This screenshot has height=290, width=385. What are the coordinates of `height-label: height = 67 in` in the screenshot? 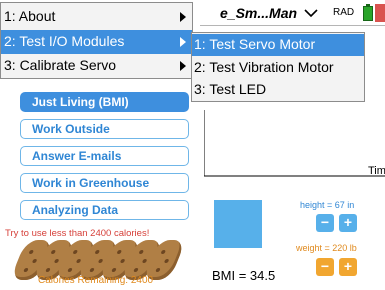 It's located at (327, 205).